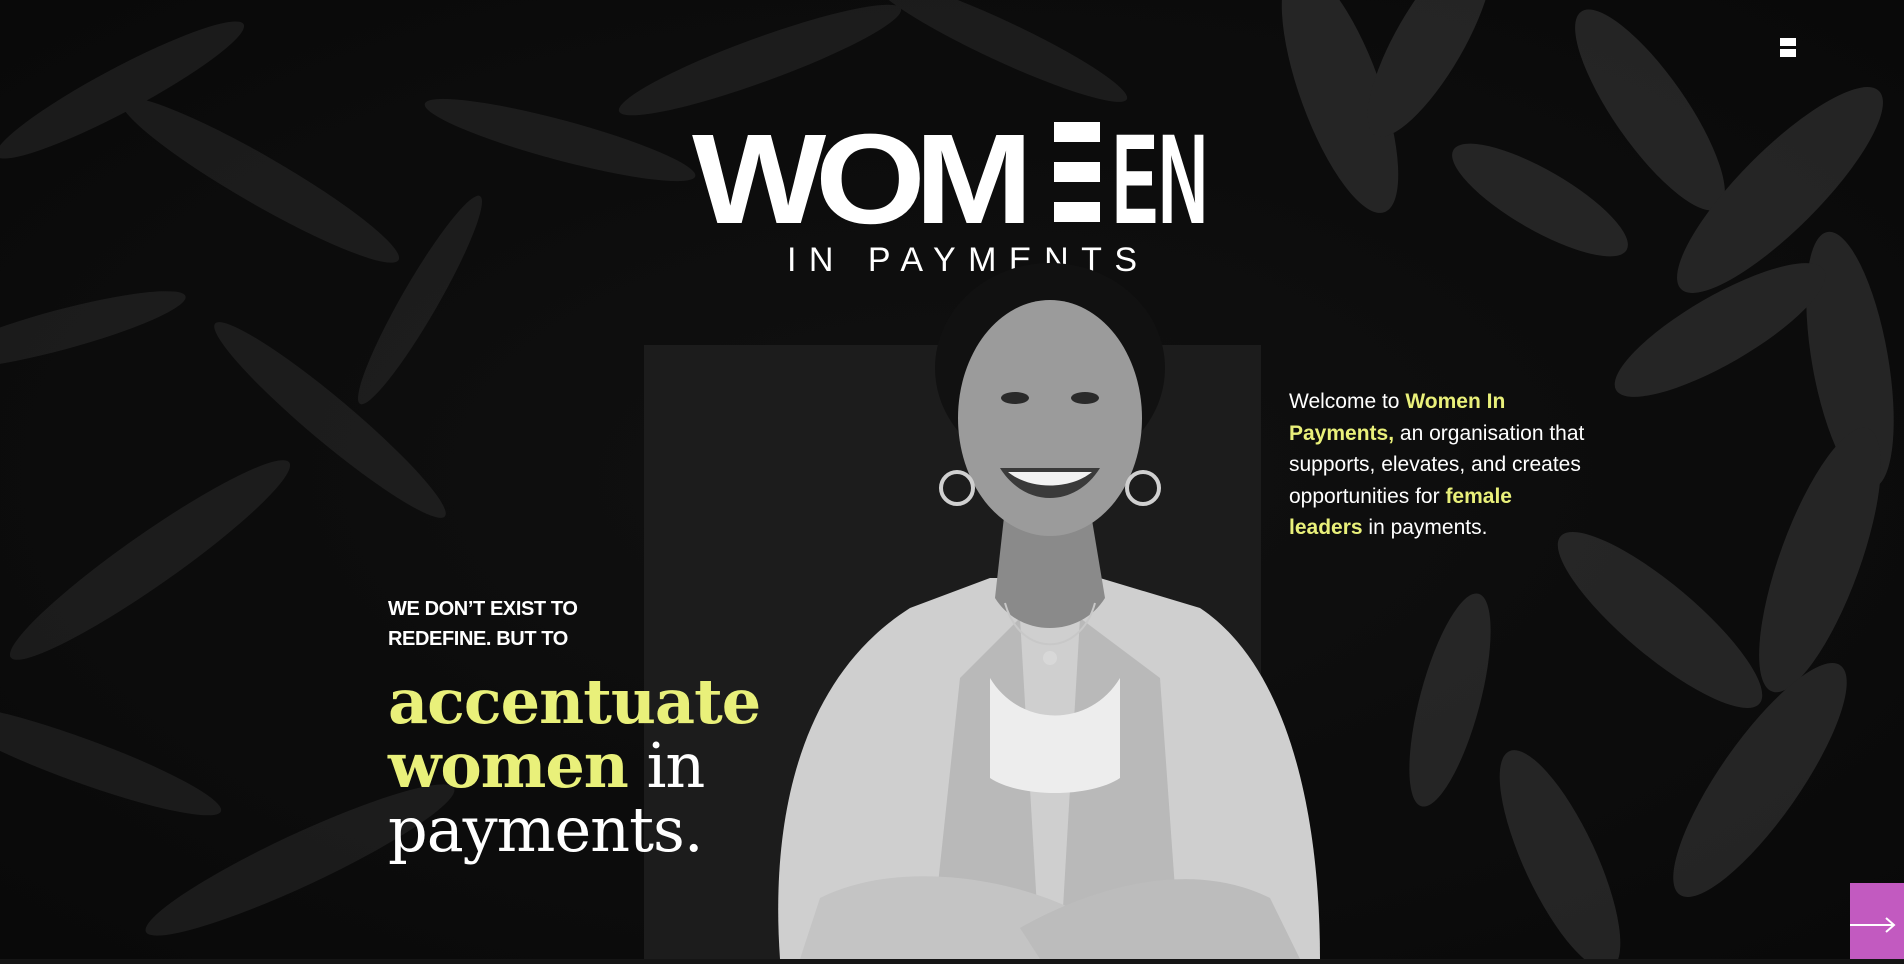  What do you see at coordinates (858, 179) in the screenshot?
I see `logo-word-main: WOM` at bounding box center [858, 179].